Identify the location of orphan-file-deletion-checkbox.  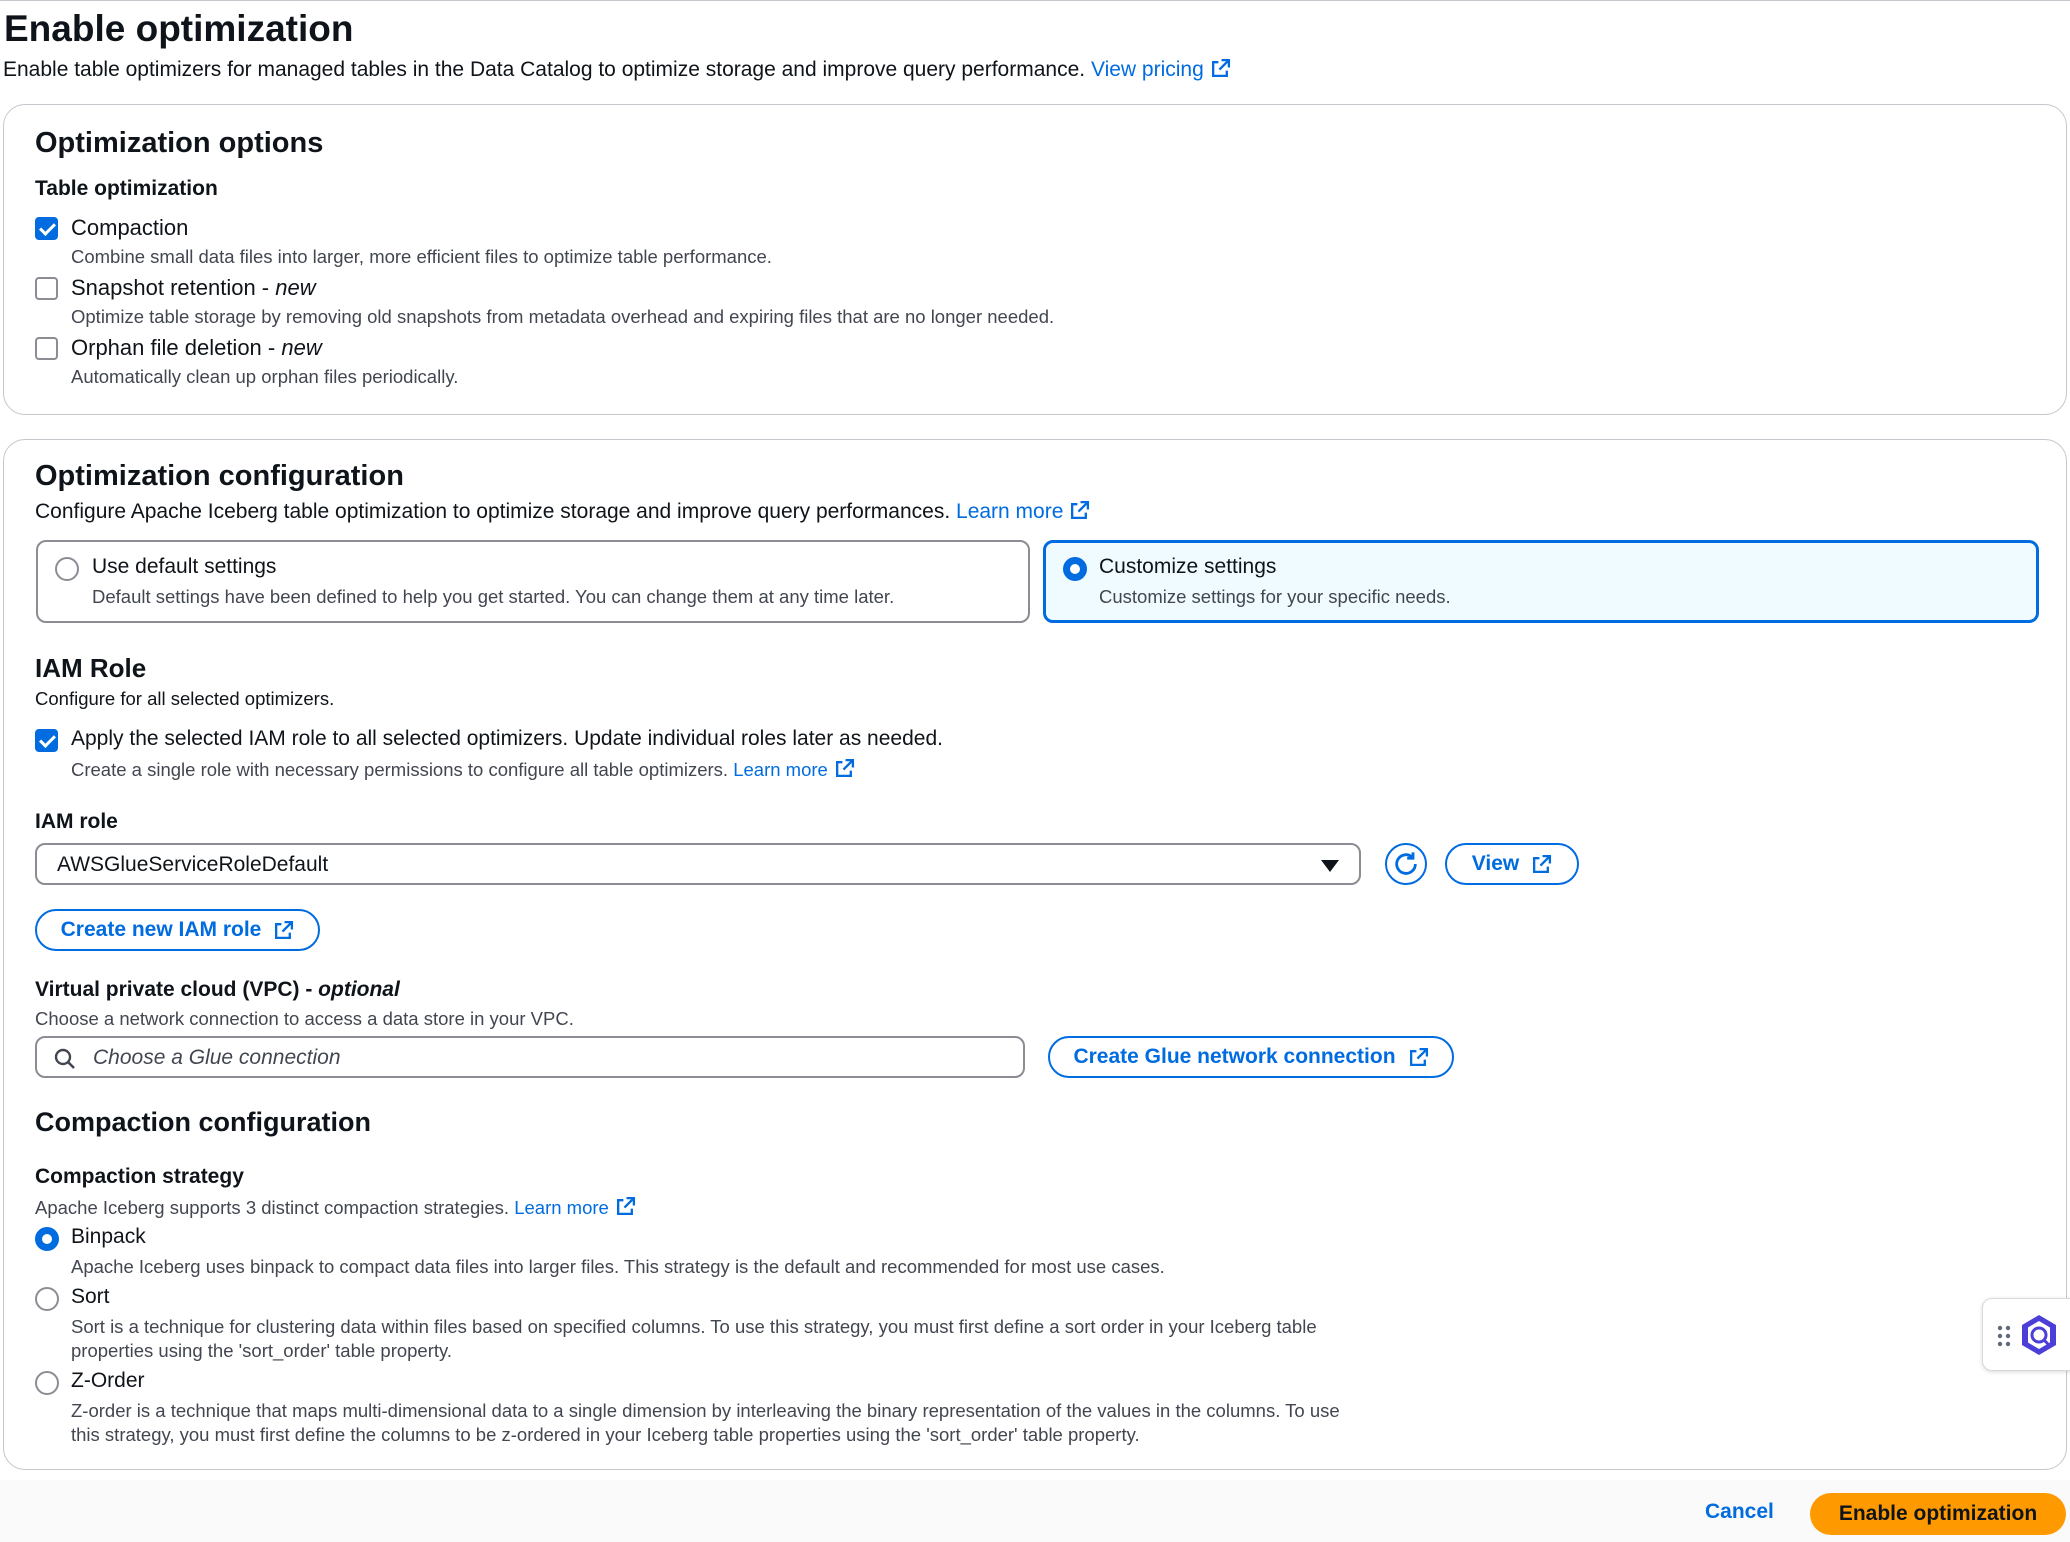
(46, 348).